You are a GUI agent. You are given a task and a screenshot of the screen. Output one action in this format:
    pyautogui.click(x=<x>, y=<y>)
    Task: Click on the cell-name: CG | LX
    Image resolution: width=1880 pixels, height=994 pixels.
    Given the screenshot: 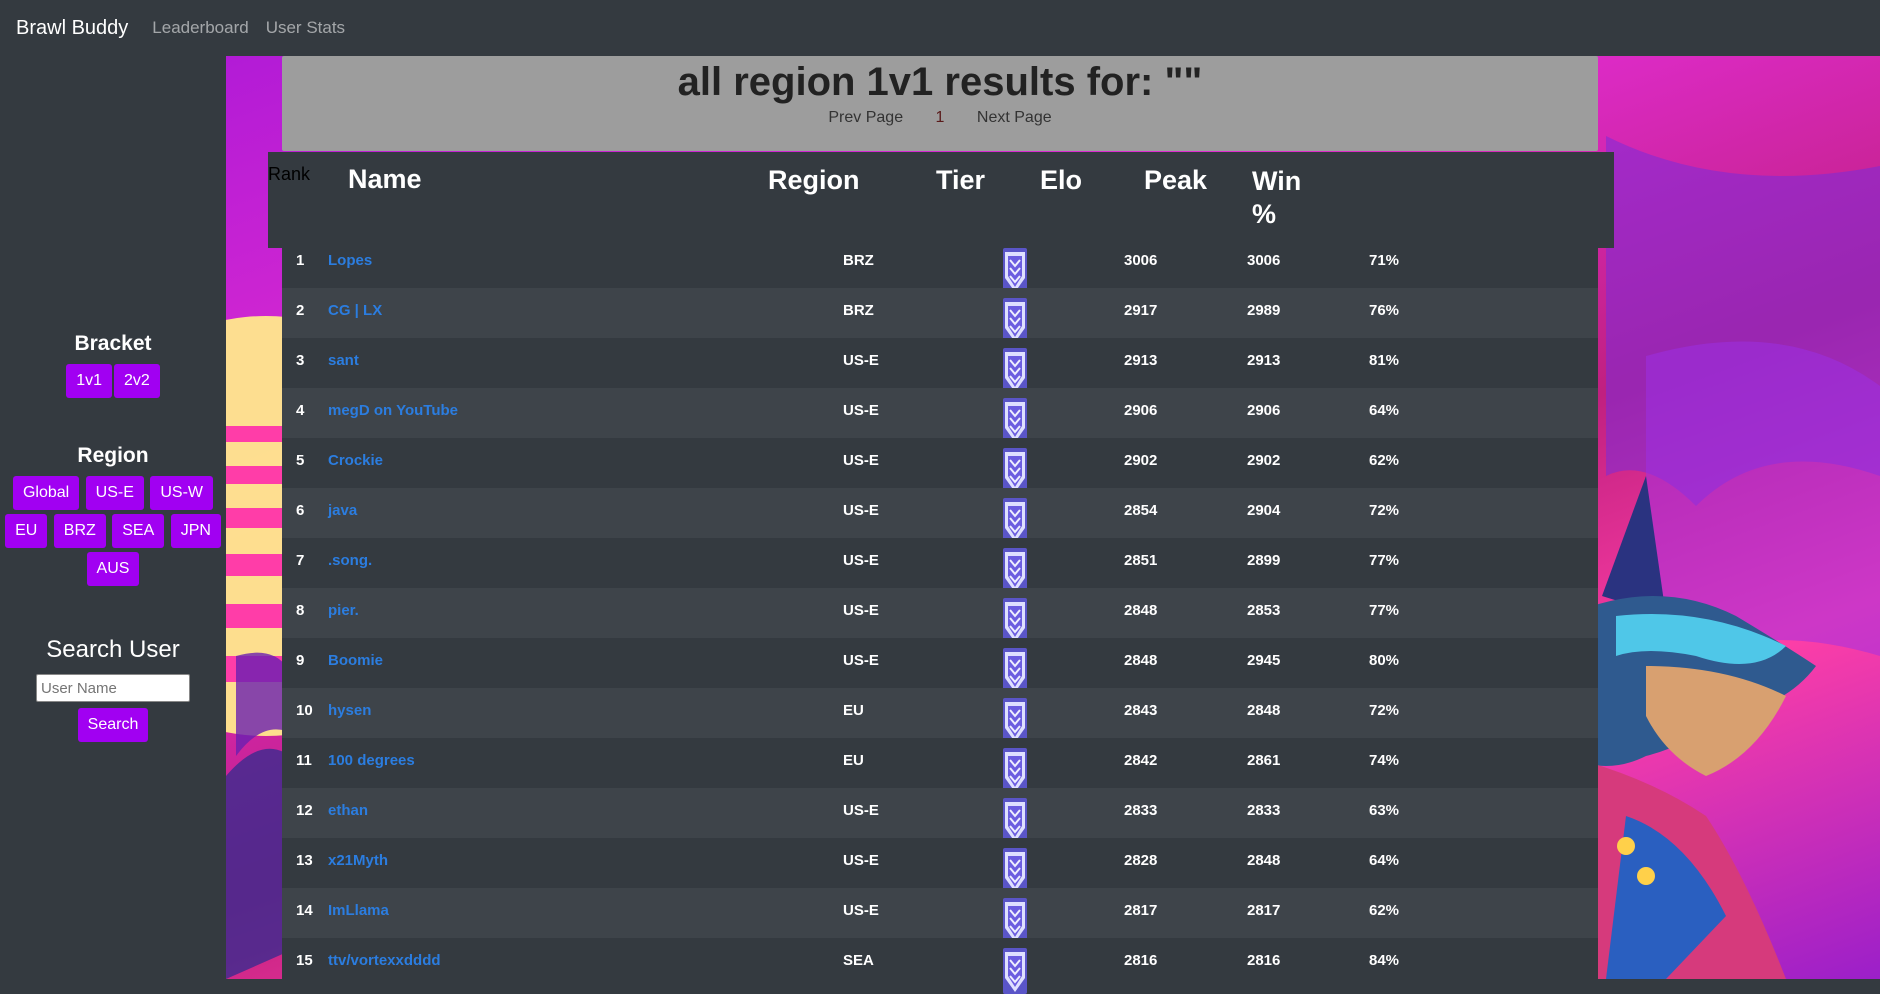 What is the action you would take?
    pyautogui.click(x=355, y=310)
    